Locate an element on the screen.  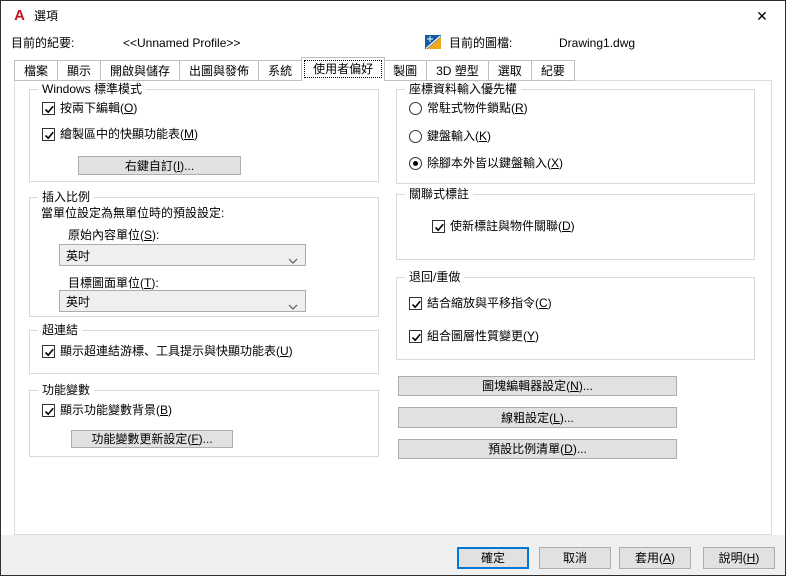
source-content-units-label: 原始內容單位(S): is located at coordinates (114, 235).